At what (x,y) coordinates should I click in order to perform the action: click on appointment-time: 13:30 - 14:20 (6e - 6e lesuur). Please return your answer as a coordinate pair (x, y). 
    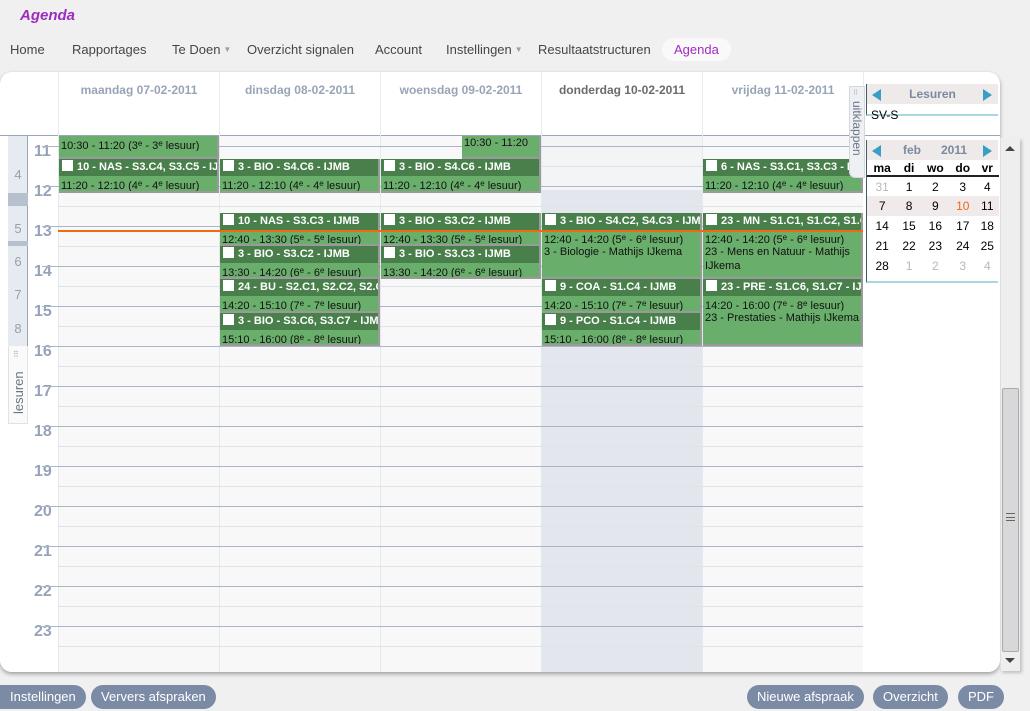
    Looking at the image, I should click on (453, 272).